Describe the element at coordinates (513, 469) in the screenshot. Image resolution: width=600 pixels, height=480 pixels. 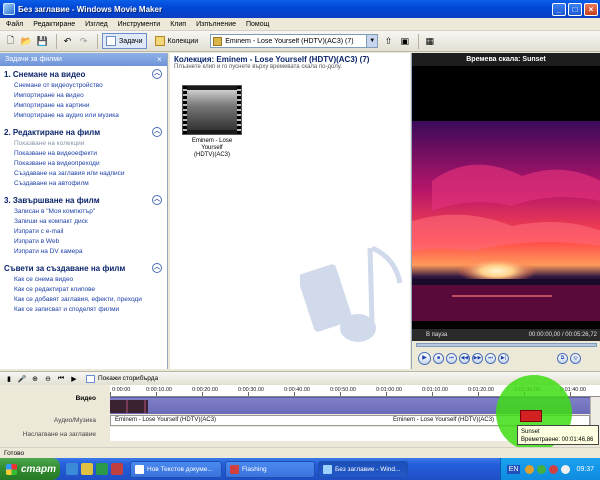
I see `language-indicator: EN` at that location.